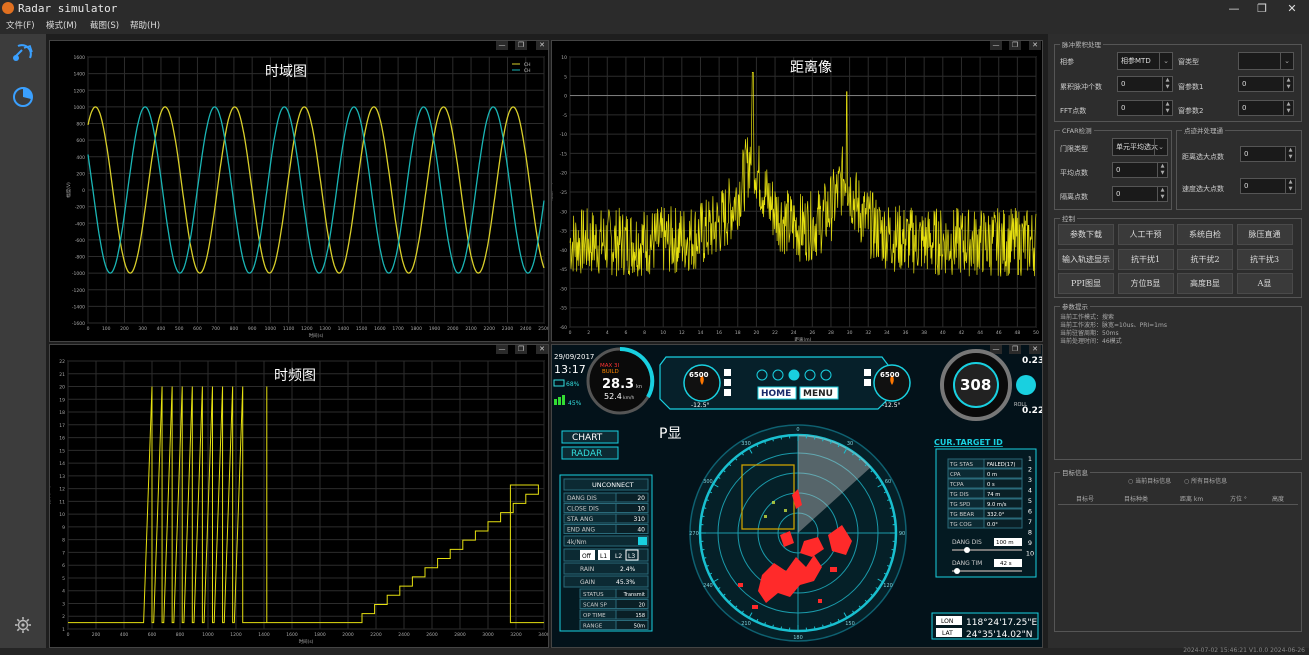 The width and height of the screenshot is (1309, 655). What do you see at coordinates (23, 97) in the screenshot?
I see `radar-scope-icon` at bounding box center [23, 97].